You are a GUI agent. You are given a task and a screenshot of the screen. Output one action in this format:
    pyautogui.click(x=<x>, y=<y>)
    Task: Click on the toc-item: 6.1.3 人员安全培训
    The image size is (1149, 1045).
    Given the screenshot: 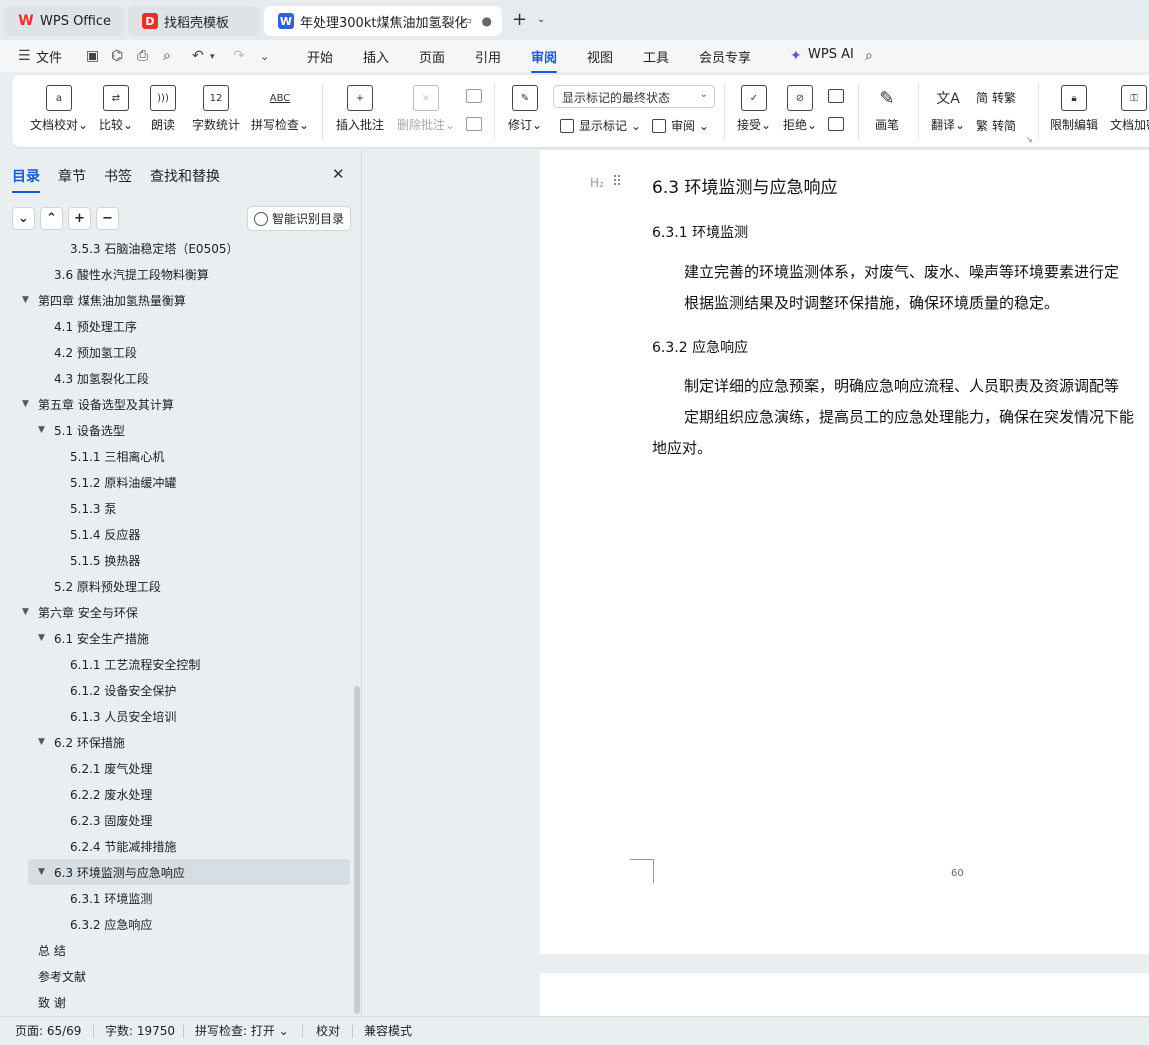 What is the action you would take?
    pyautogui.click(x=115, y=716)
    